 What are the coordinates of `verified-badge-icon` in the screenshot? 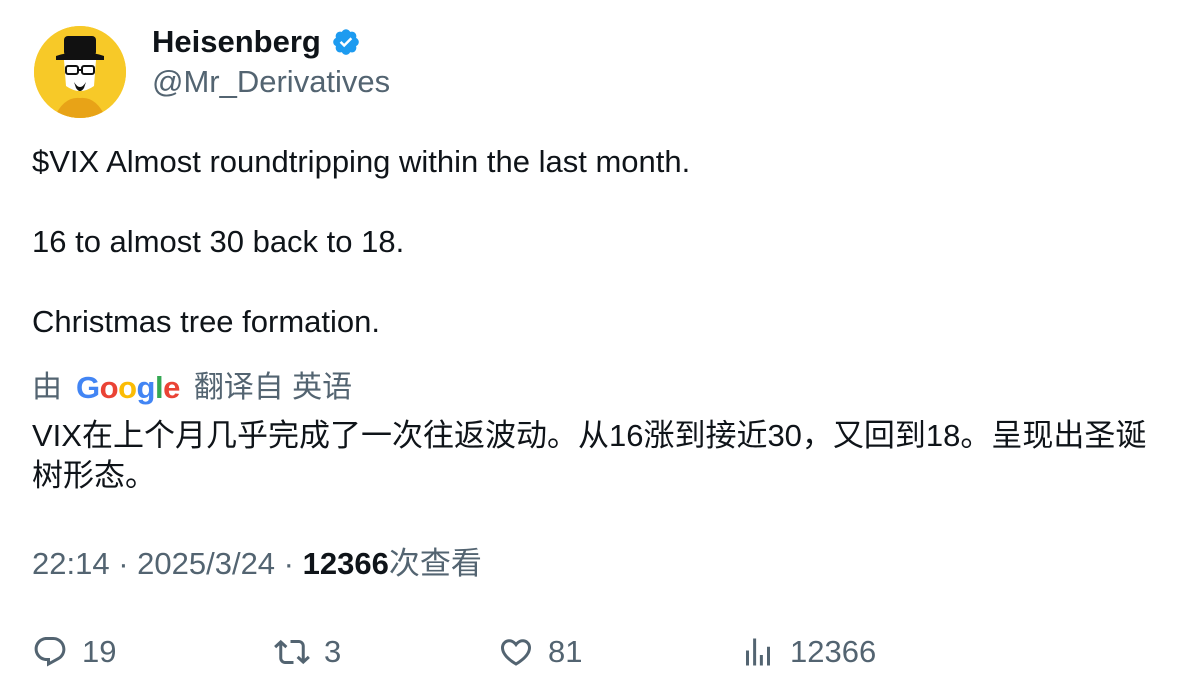 It's located at (346, 42).